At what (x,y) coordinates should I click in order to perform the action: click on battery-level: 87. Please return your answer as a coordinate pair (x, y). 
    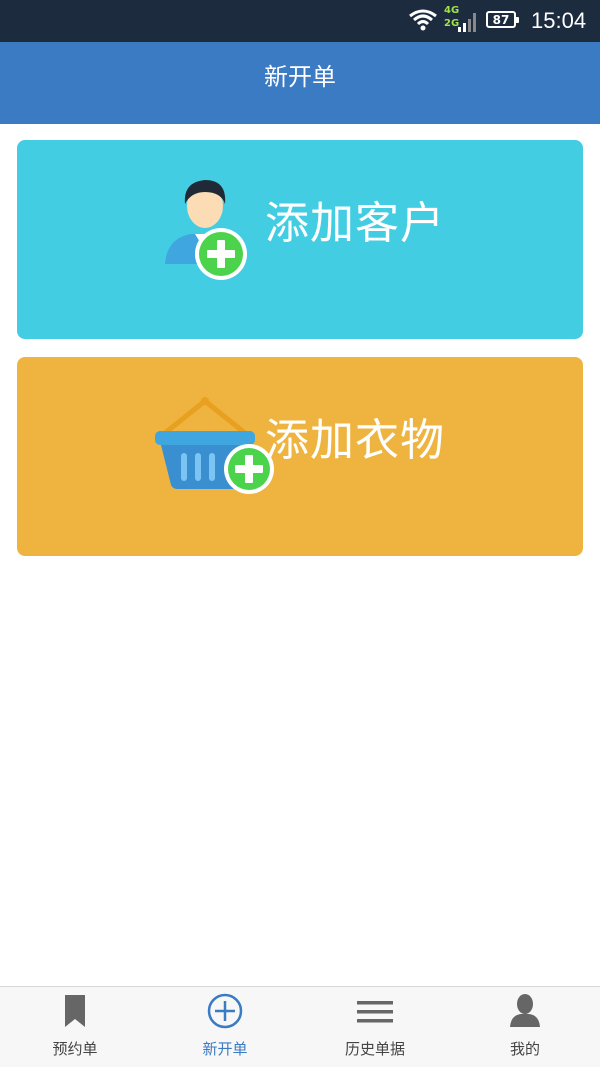
    Looking at the image, I should click on (501, 20).